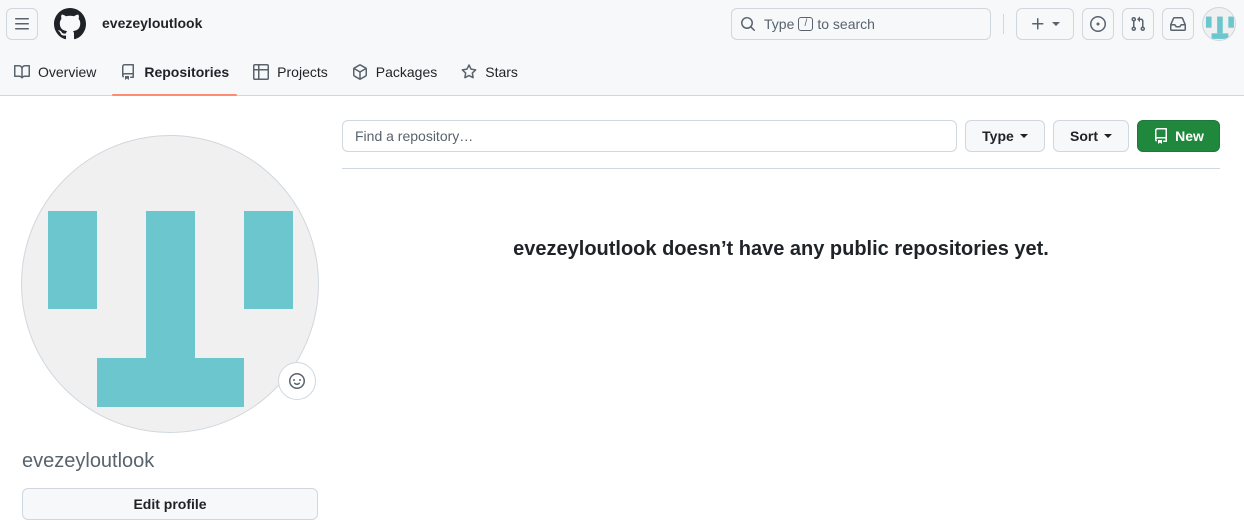 Image resolution: width=1244 pixels, height=527 pixels. Describe the element at coordinates (781, 168) in the screenshot. I see `divider` at that location.